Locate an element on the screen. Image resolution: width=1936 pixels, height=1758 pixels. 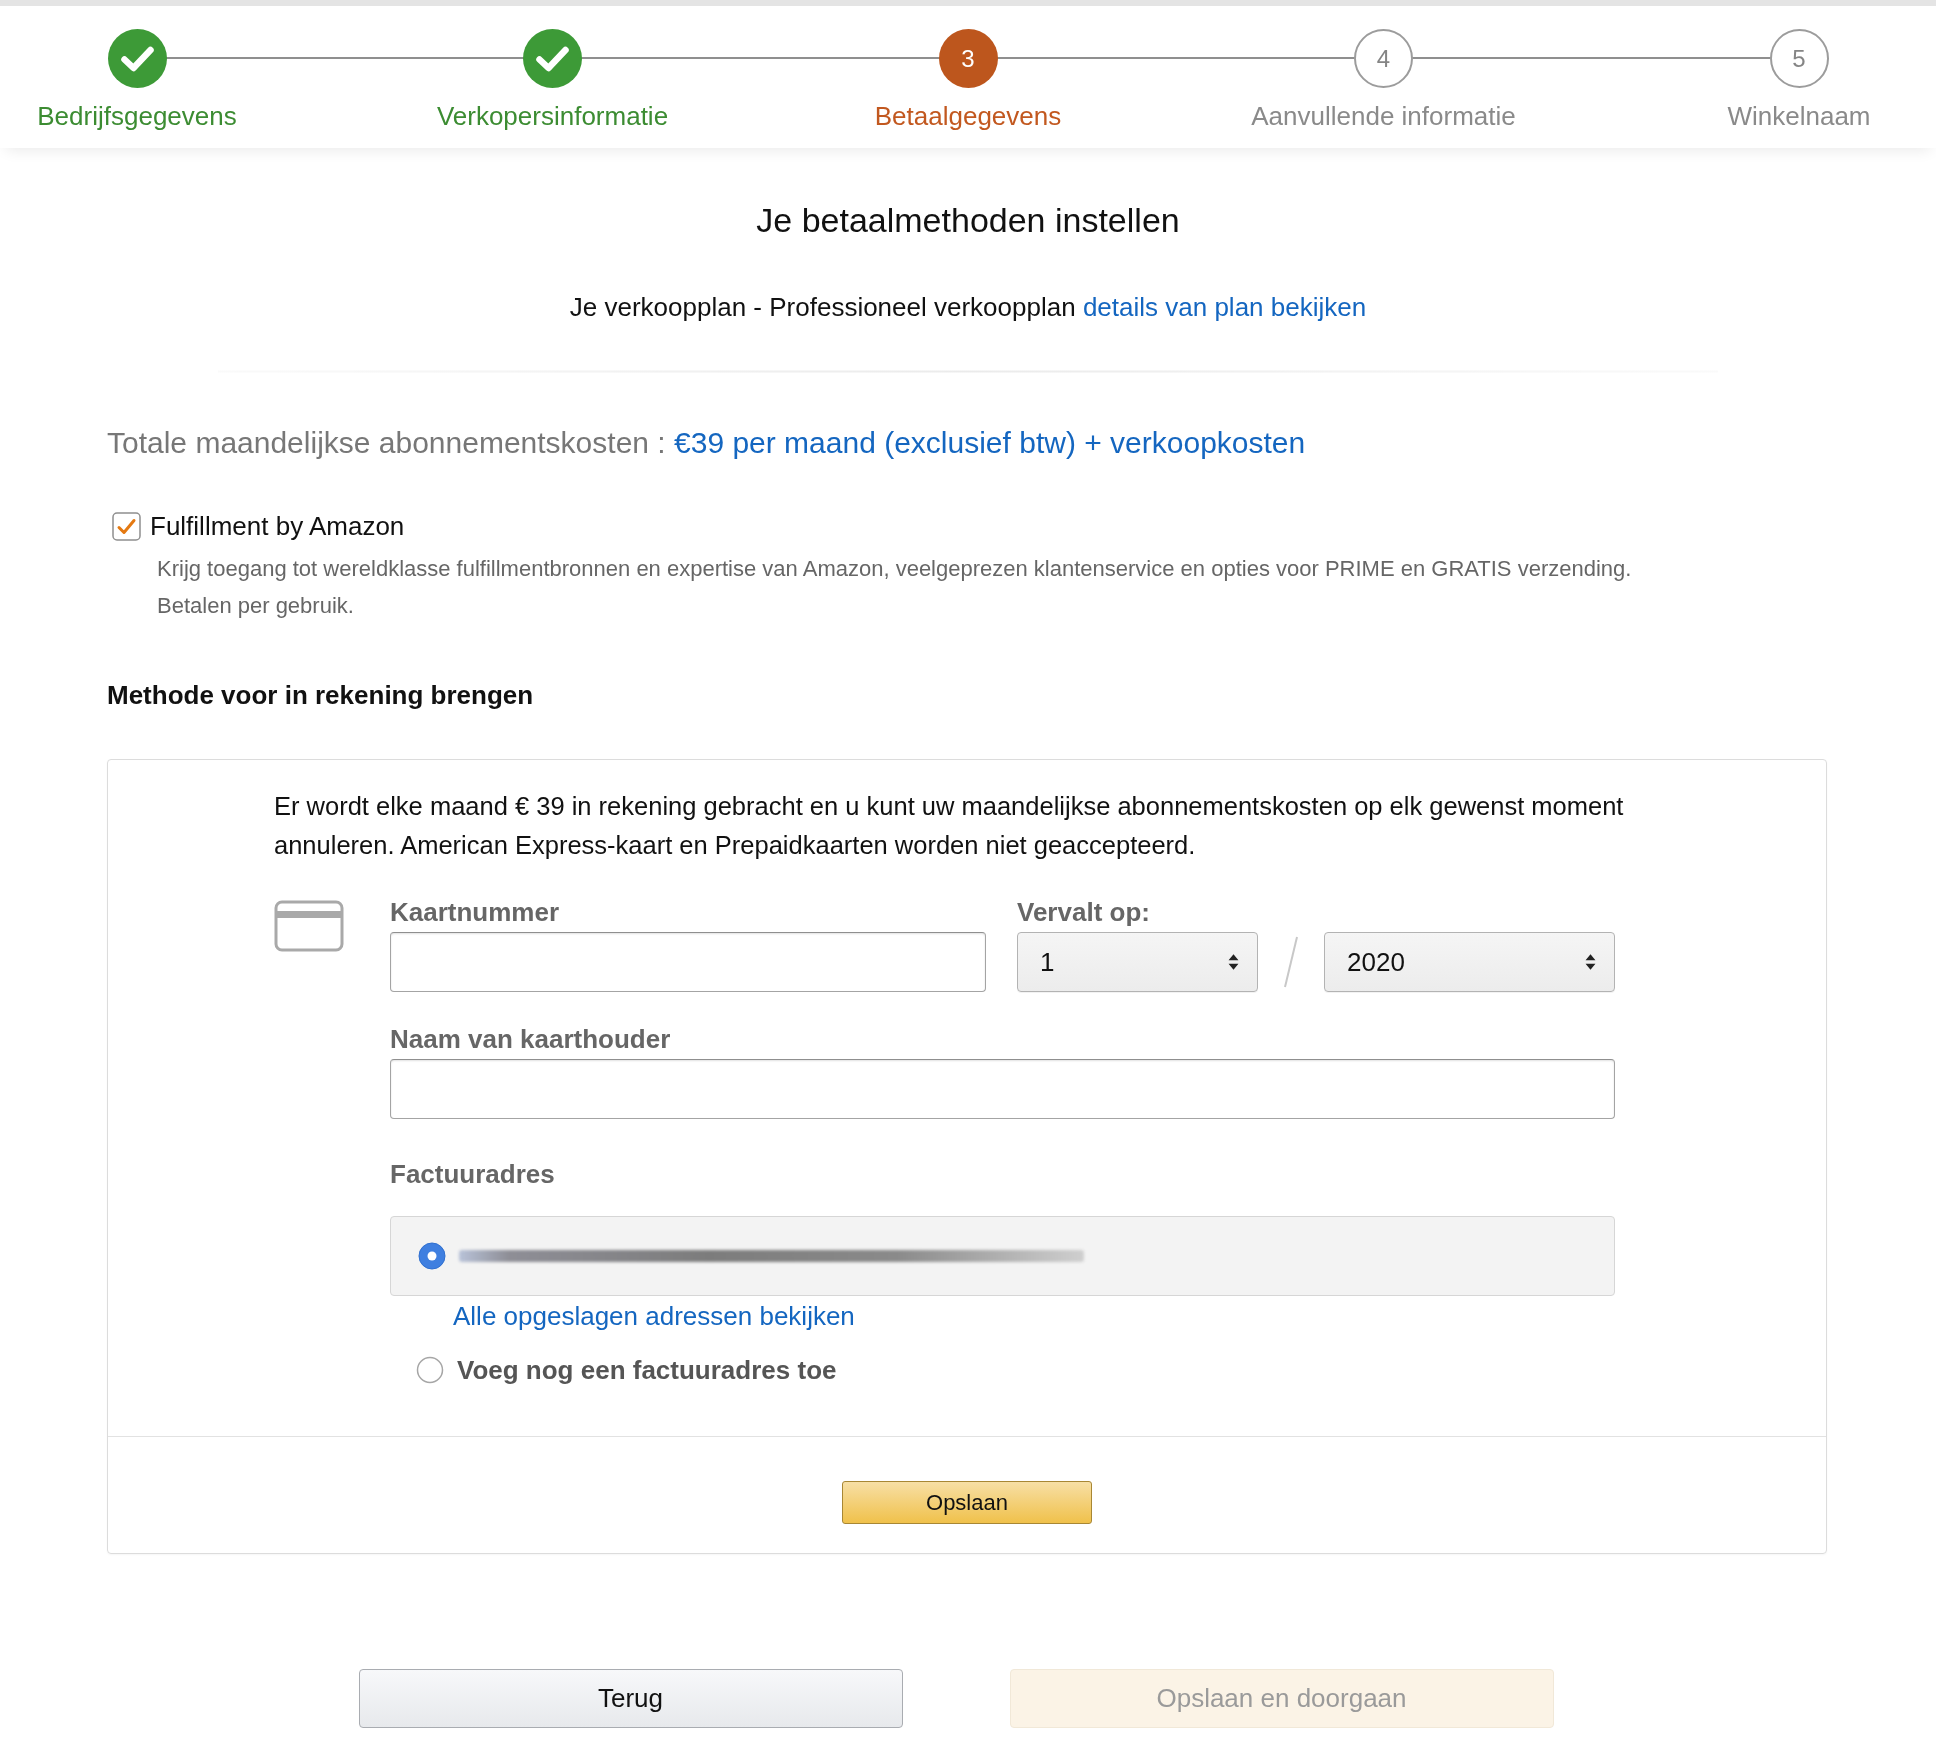
step-label: Winkelnaam is located at coordinates (1799, 116).